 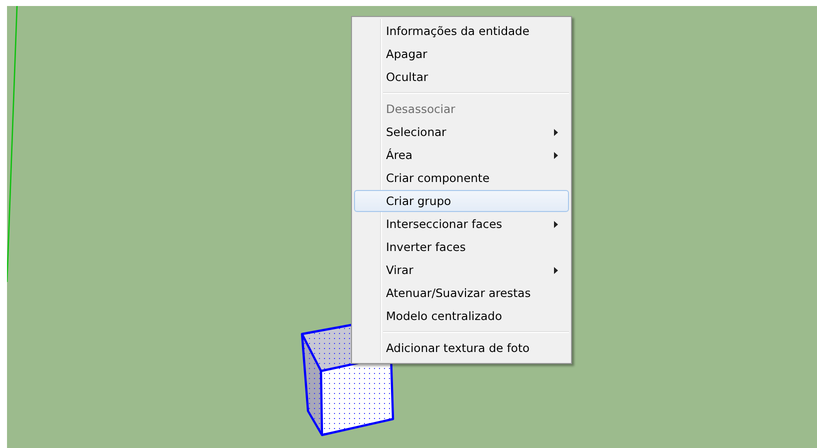 I want to click on menu-item: Atenuar/Suavizar arestas, so click(x=461, y=293).